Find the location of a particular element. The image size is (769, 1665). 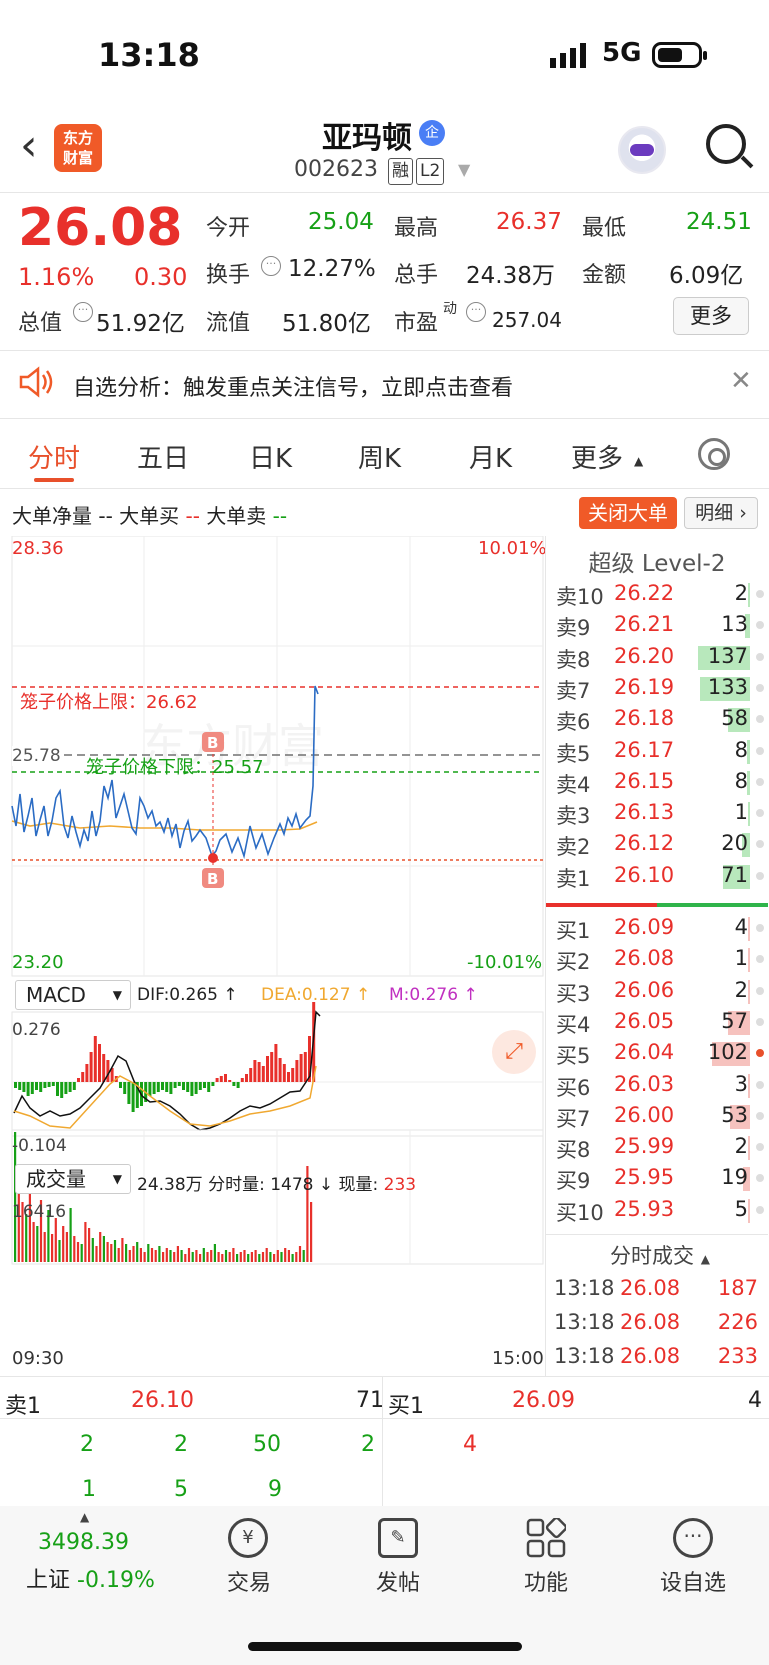

bottom-ask-price: 26.10 is located at coordinates (162, 1400).